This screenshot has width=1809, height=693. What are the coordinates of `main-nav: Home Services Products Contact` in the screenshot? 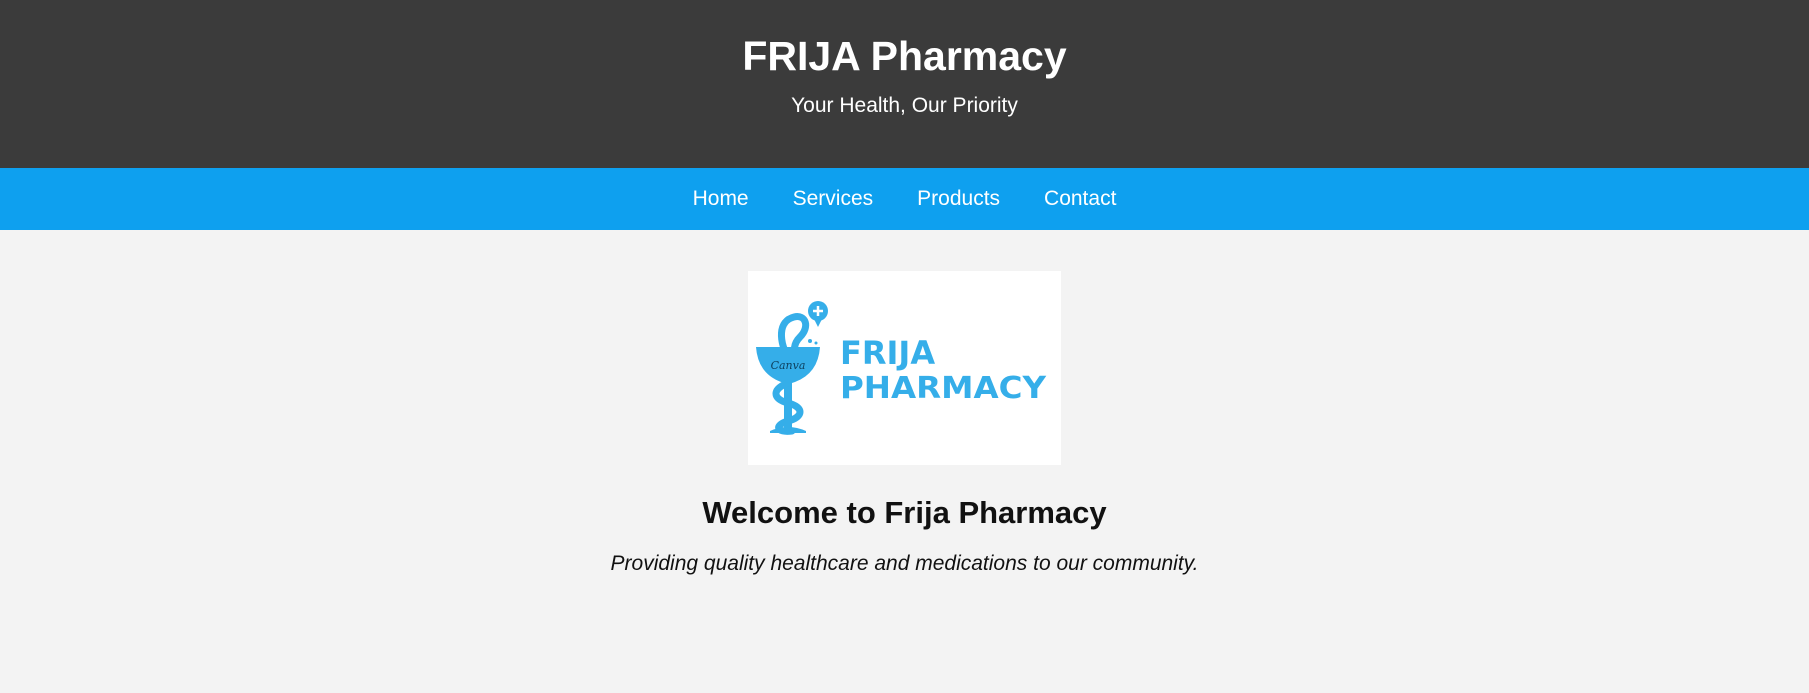 It's located at (904, 199).